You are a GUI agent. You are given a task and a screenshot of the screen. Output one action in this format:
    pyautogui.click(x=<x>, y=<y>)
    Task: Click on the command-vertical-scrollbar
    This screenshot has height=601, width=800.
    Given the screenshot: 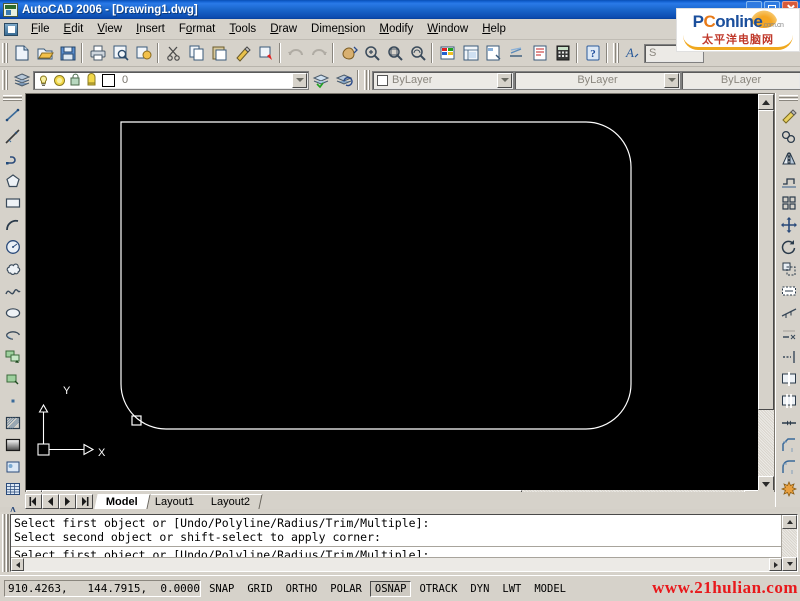 What is the action you would take?
    pyautogui.click(x=789, y=543)
    